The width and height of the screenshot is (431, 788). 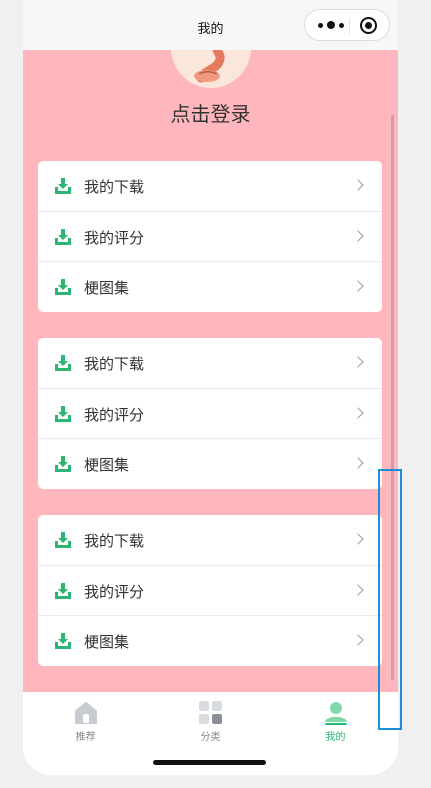 I want to click on capsule-divider, so click(x=349, y=26).